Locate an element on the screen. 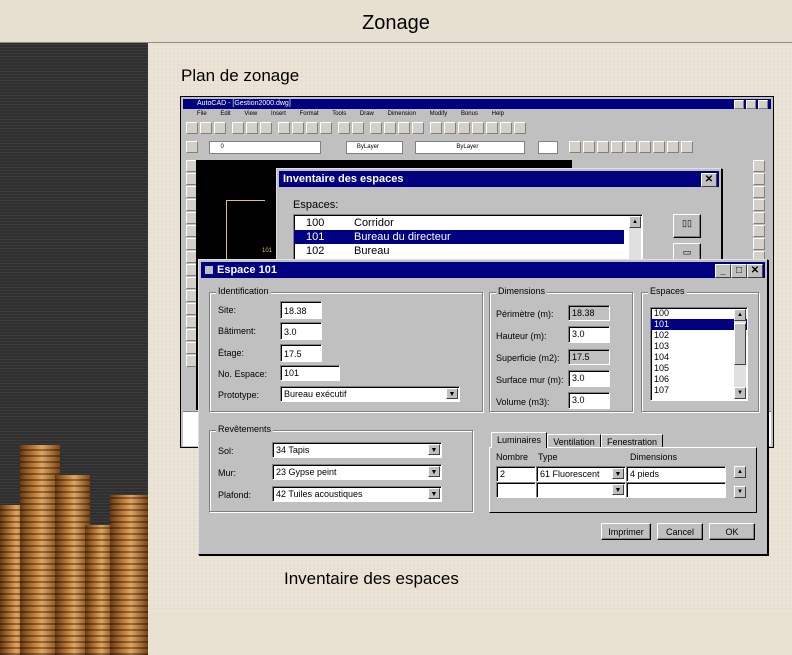  hyperlink-icon is located at coordinates (376, 128).